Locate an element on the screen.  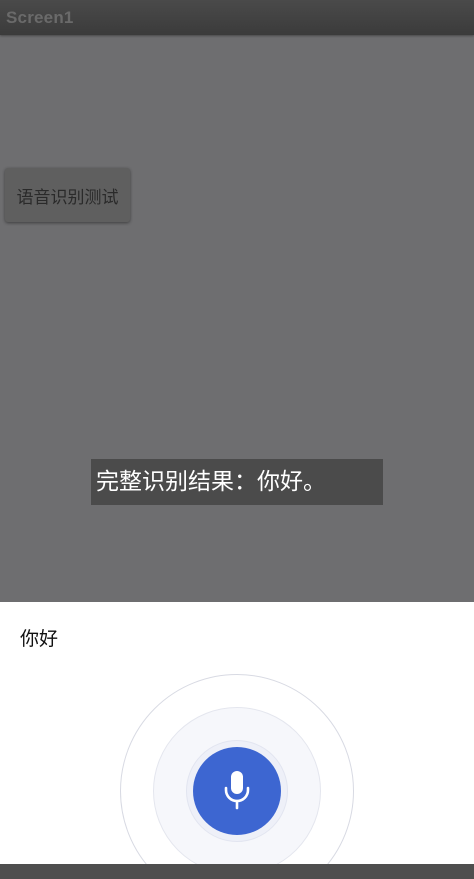
screen-title: Screen1 is located at coordinates (40, 17).